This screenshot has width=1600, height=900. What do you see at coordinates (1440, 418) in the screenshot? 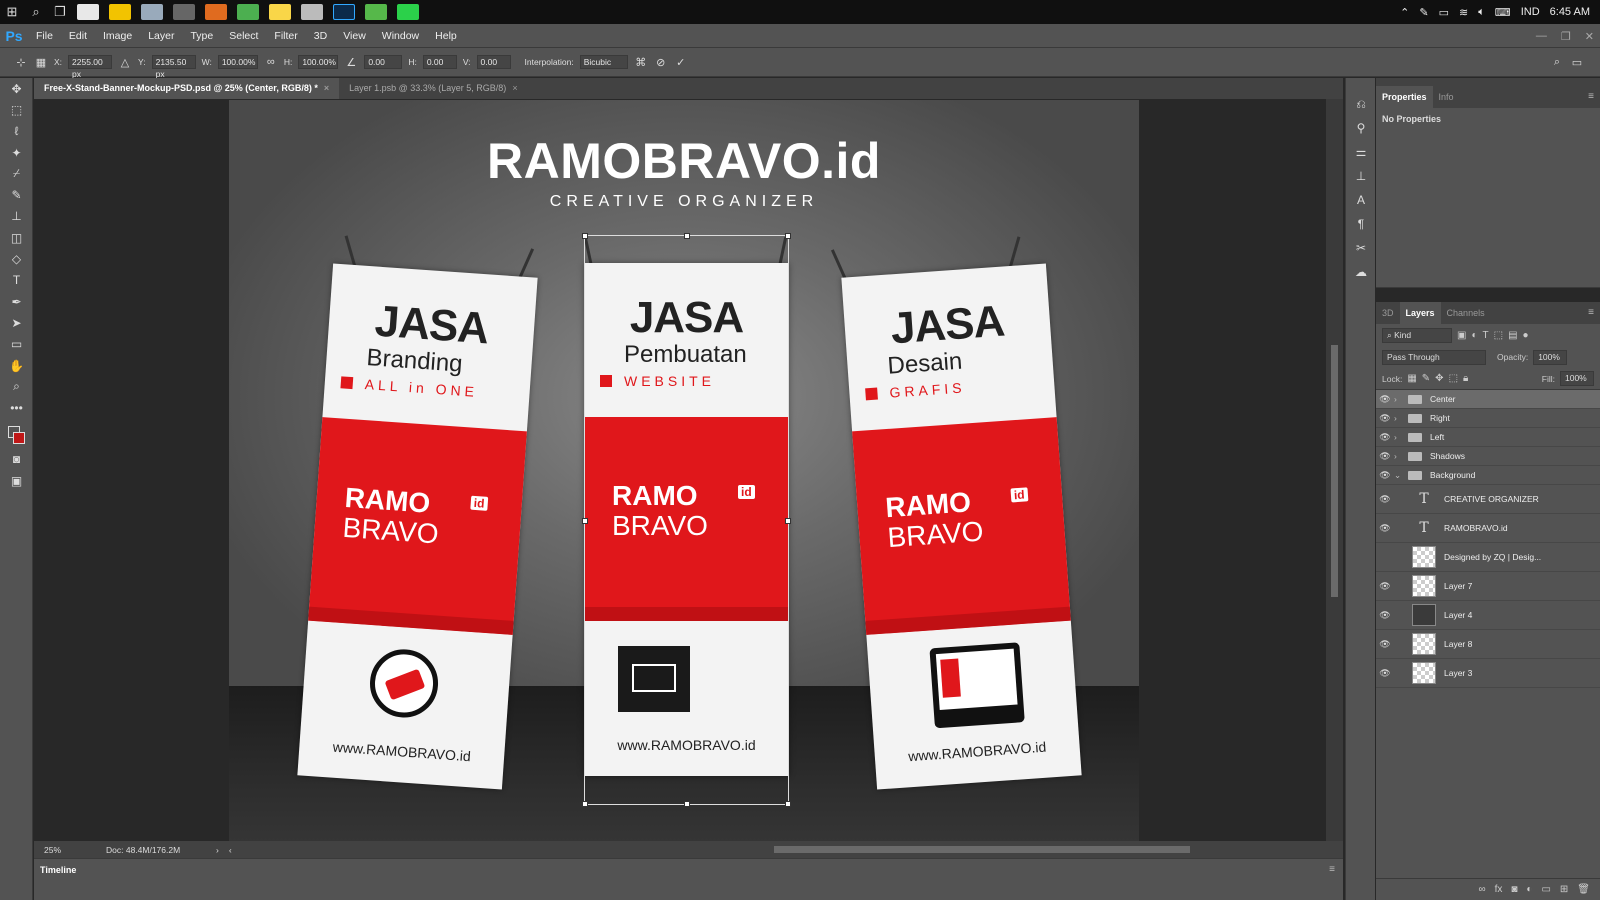
I see `layer-name: Right` at bounding box center [1440, 418].